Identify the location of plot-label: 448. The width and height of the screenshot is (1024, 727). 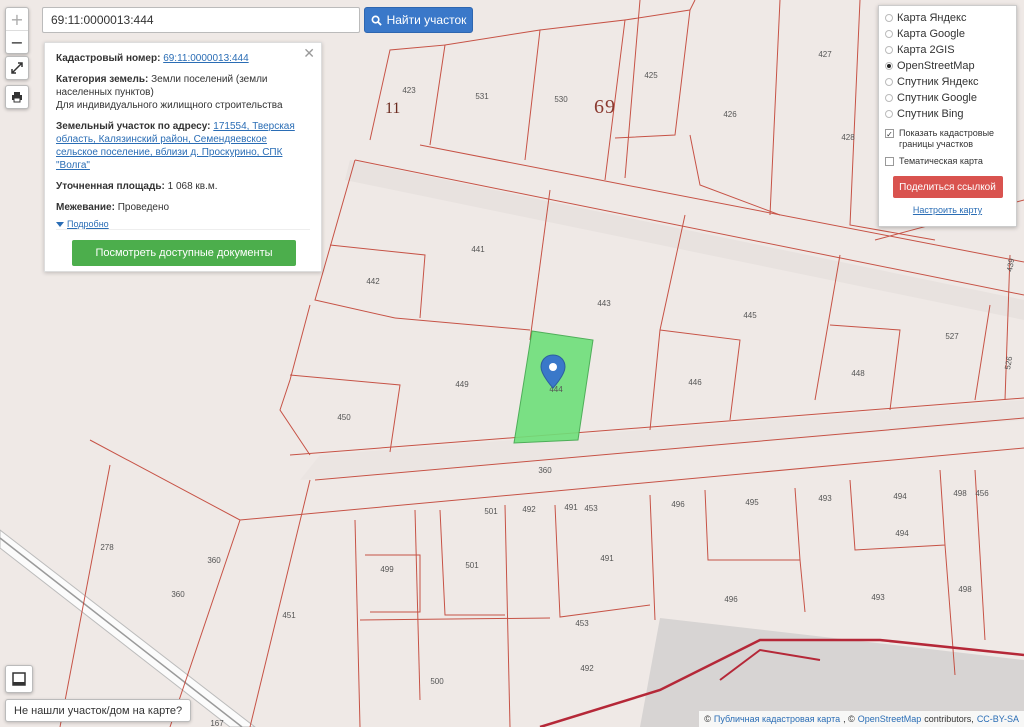
(858, 373).